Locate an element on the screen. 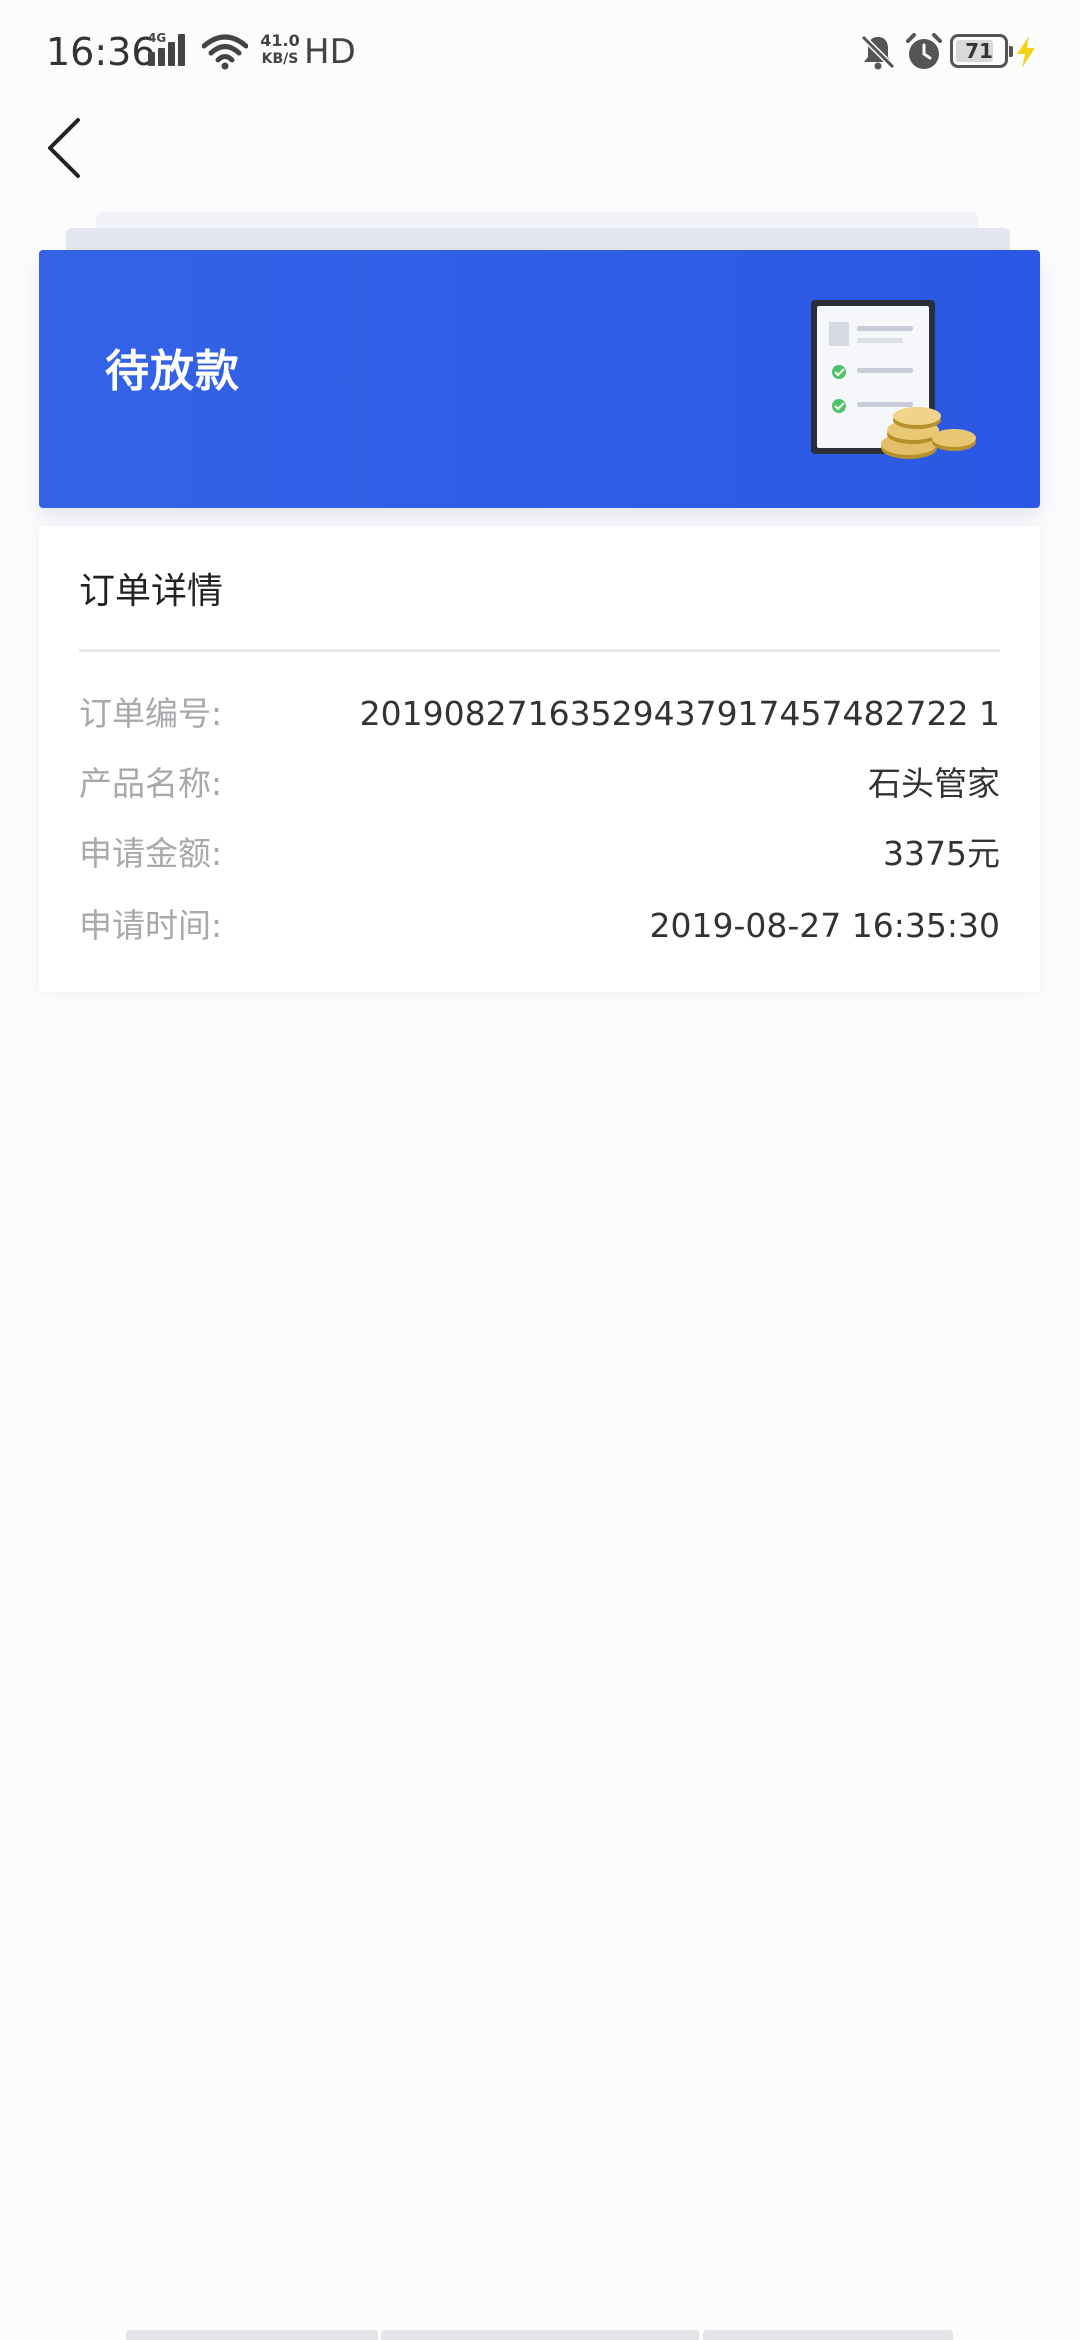  network-speed: 41.0 KB/S is located at coordinates (280, 50).